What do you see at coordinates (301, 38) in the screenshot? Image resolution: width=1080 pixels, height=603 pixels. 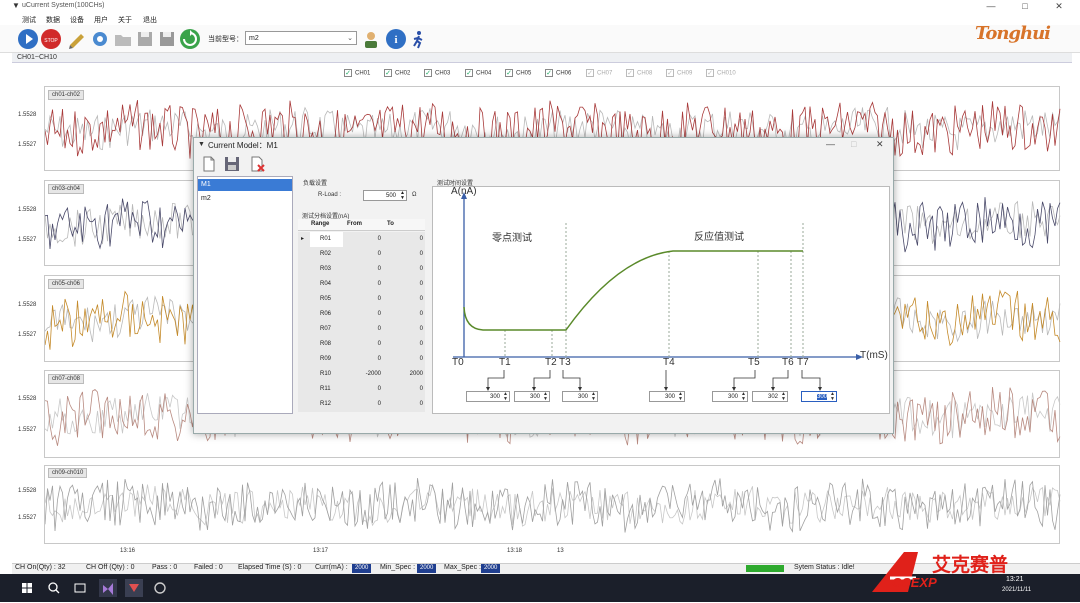 I see `model-select: m2 ⌄` at bounding box center [301, 38].